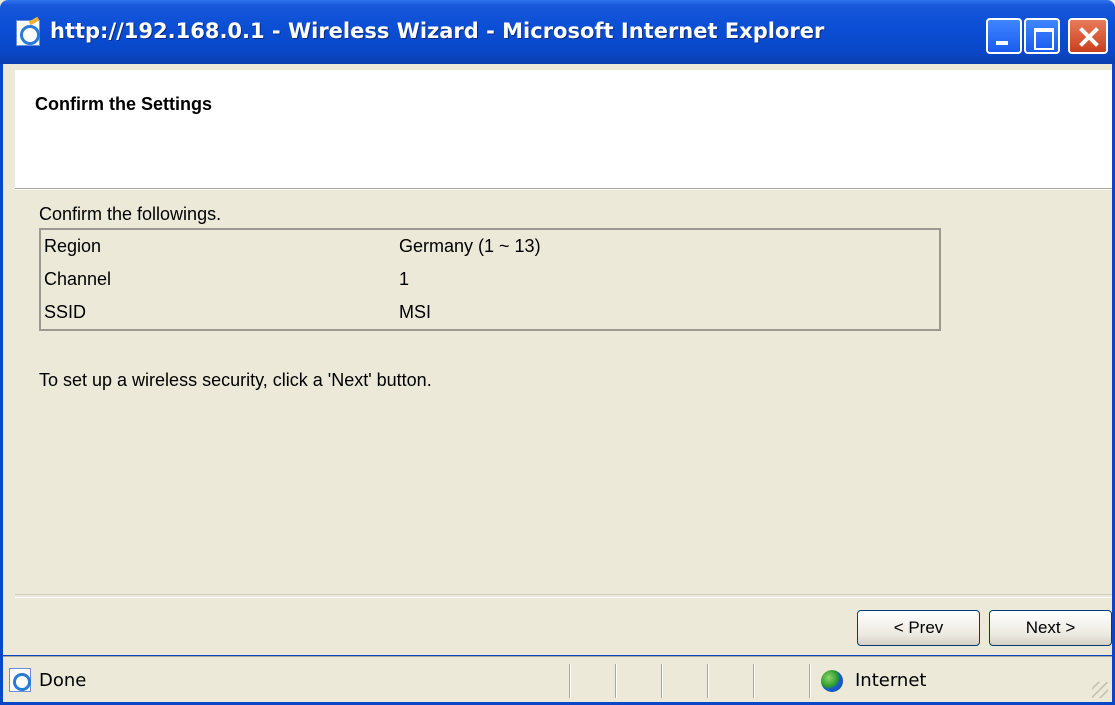  Describe the element at coordinates (832, 681) in the screenshot. I see `globe-icon` at that location.